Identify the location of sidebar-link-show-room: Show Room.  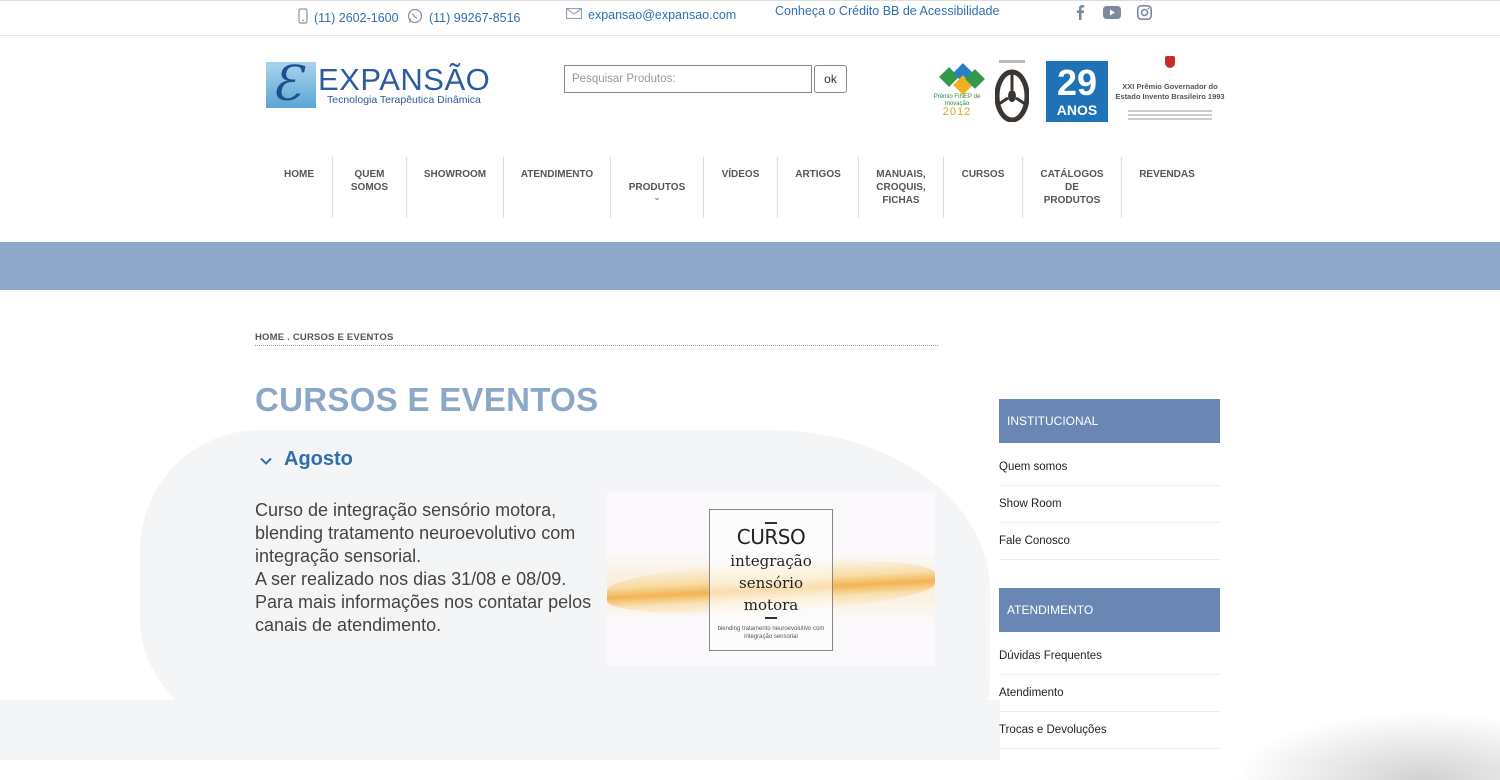
(1109, 504).